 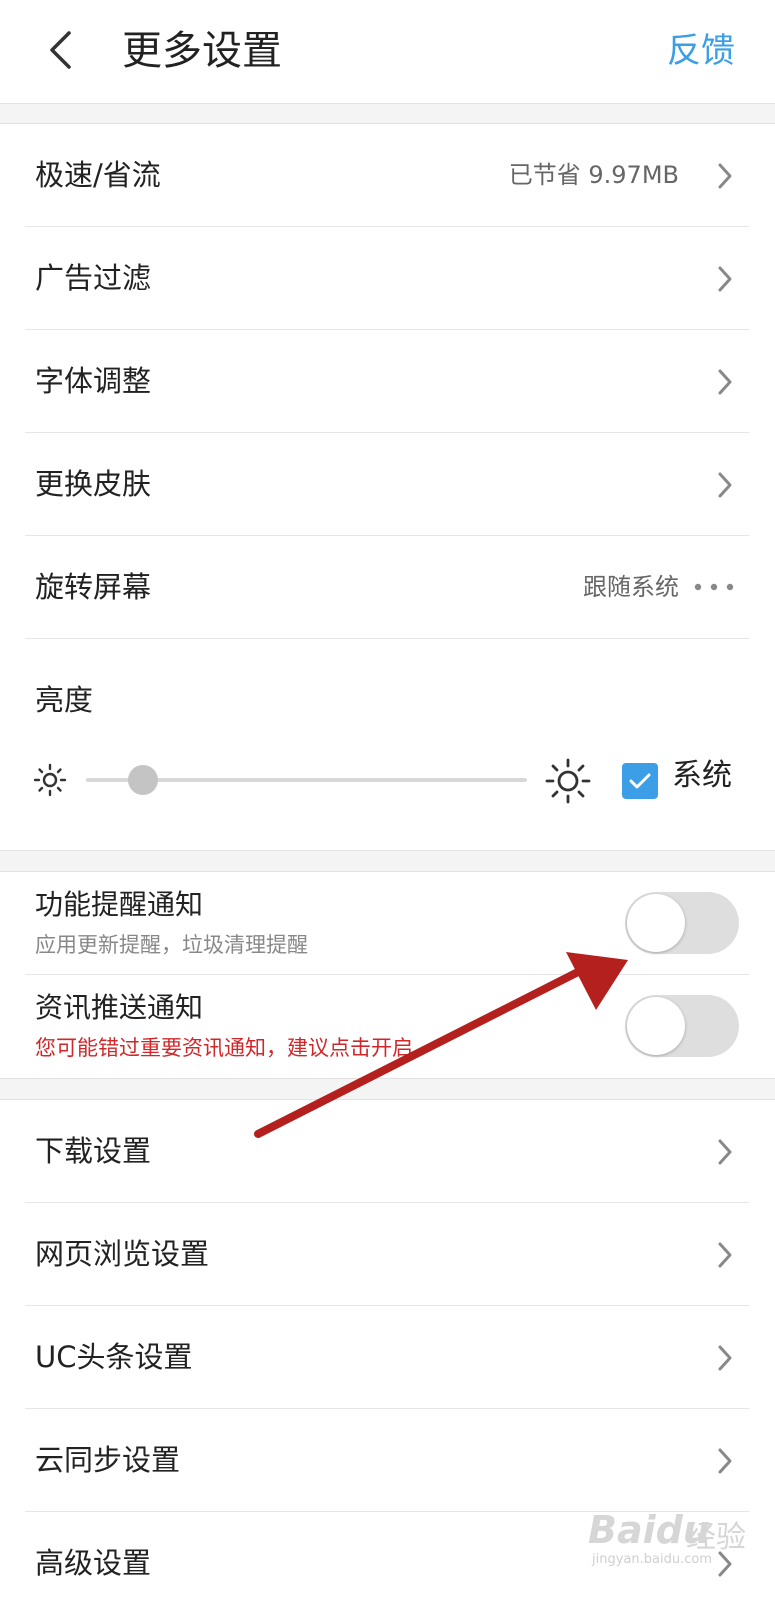 I want to click on row-label: 网页浏览设置, so click(x=122, y=1254).